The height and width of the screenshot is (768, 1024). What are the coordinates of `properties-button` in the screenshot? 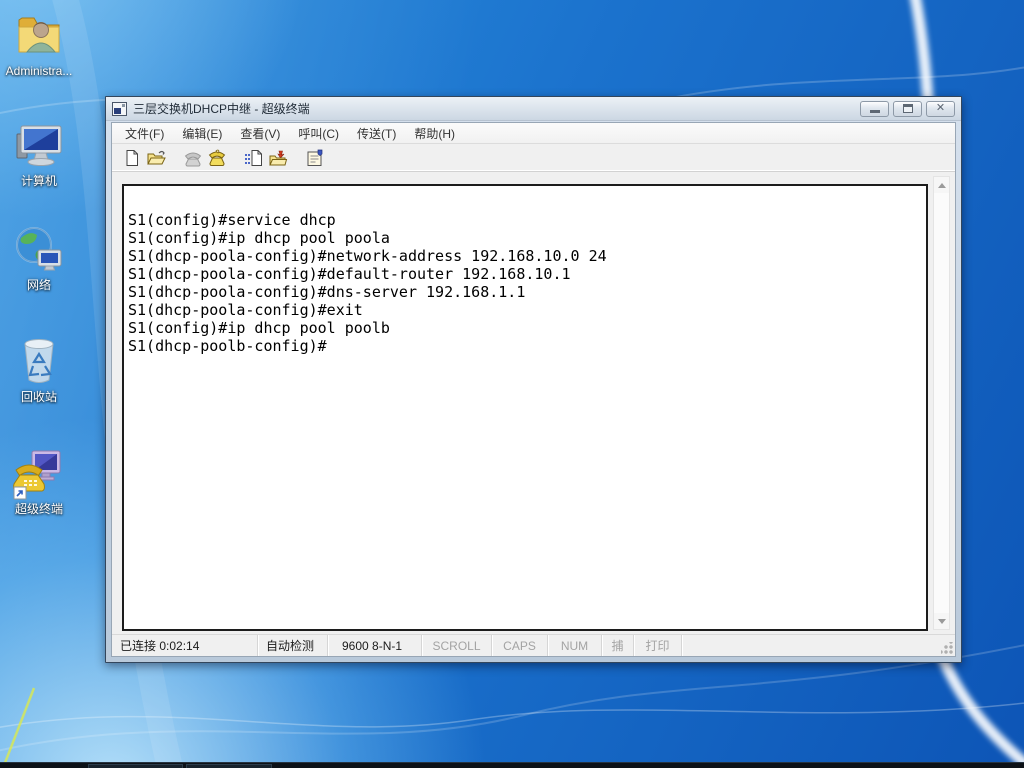 It's located at (315, 158).